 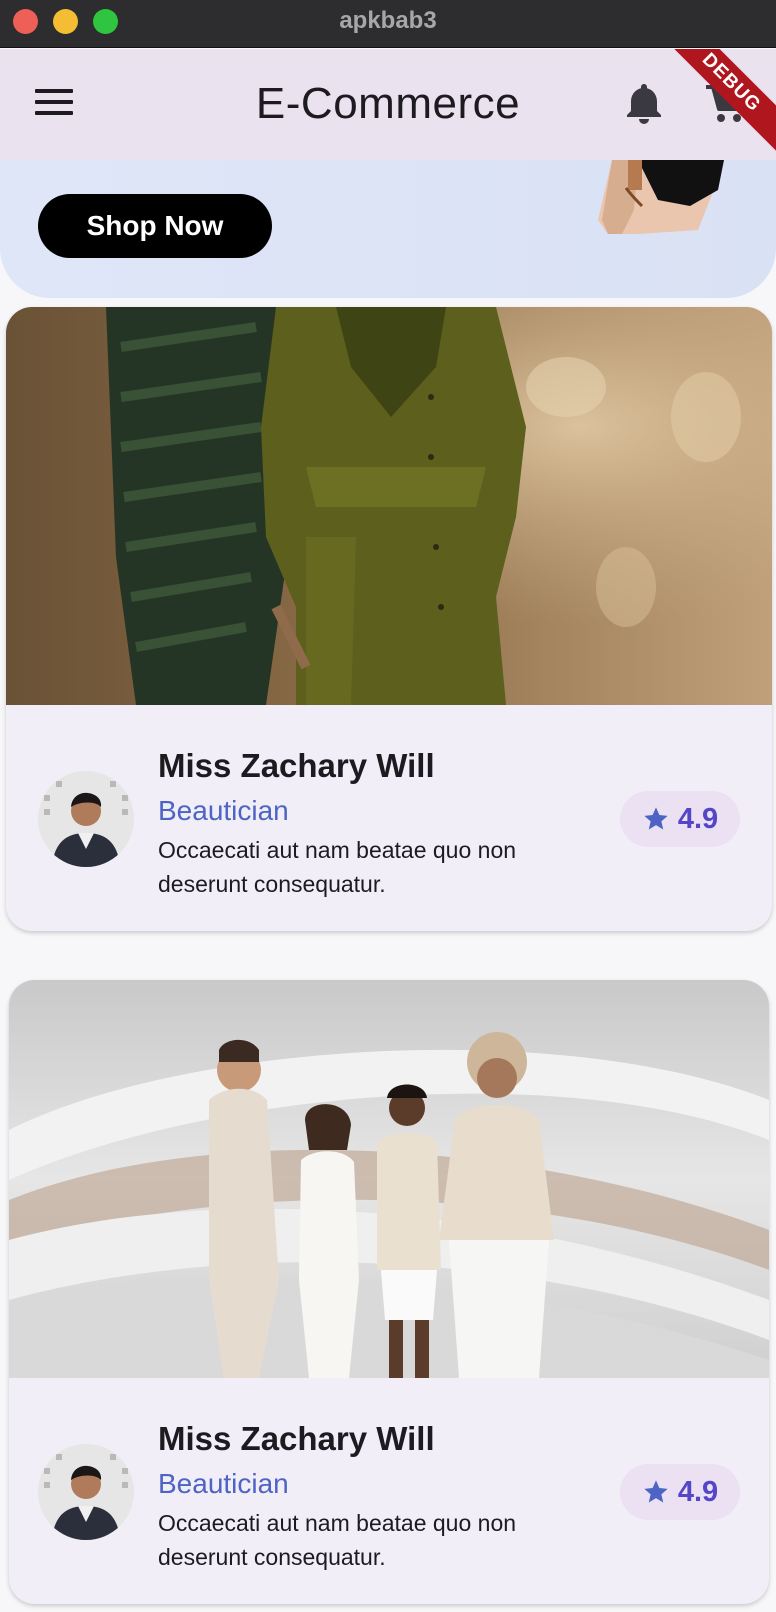 What do you see at coordinates (388, 104) in the screenshot?
I see `app-bar: E-Commerce DEBUG` at bounding box center [388, 104].